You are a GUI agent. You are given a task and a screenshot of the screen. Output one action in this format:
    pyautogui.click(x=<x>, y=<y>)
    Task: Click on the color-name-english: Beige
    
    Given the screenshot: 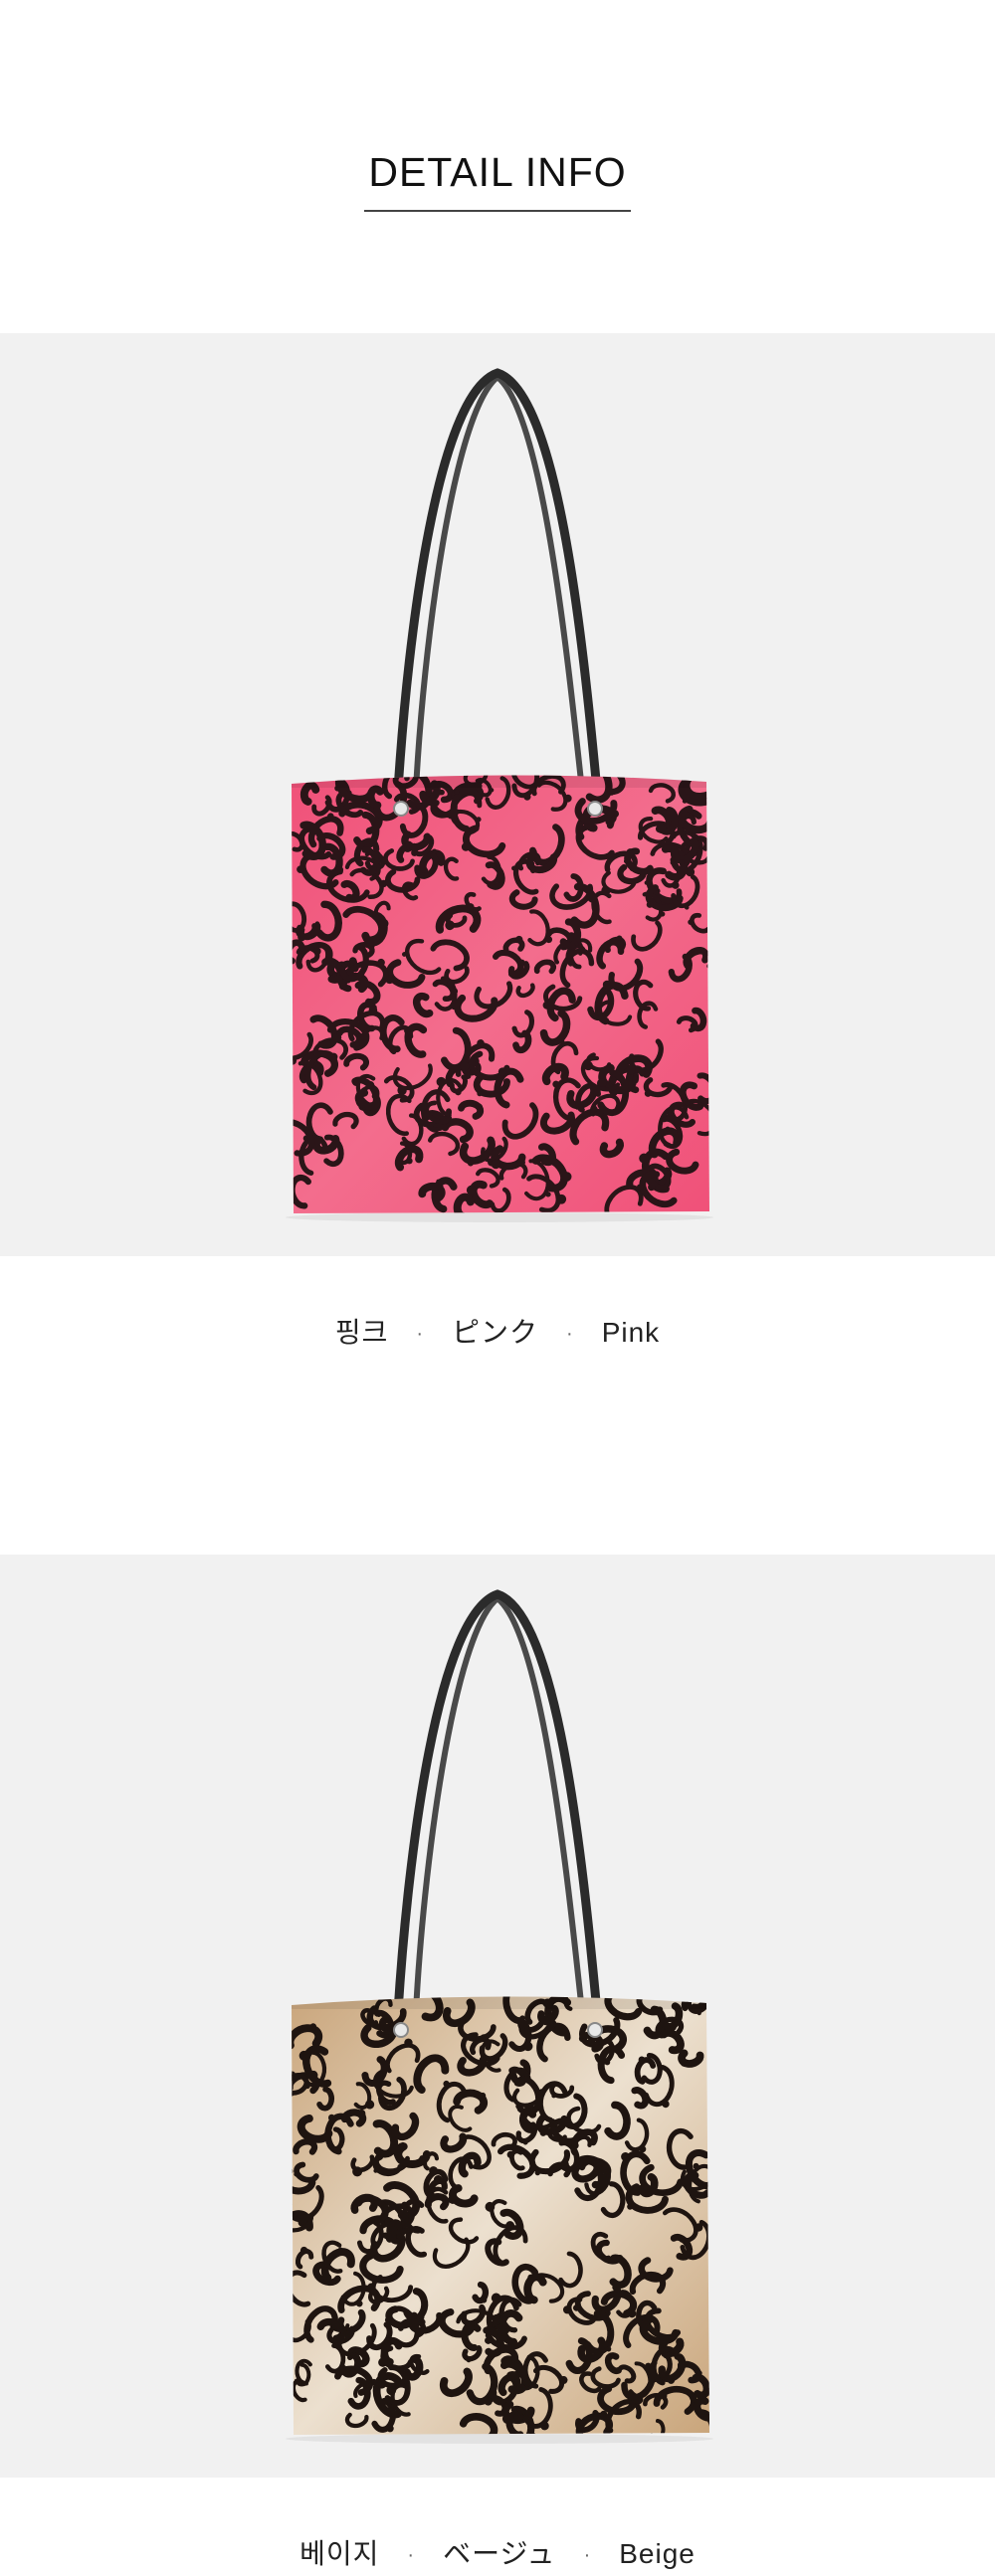 What is the action you would take?
    pyautogui.click(x=657, y=2553)
    